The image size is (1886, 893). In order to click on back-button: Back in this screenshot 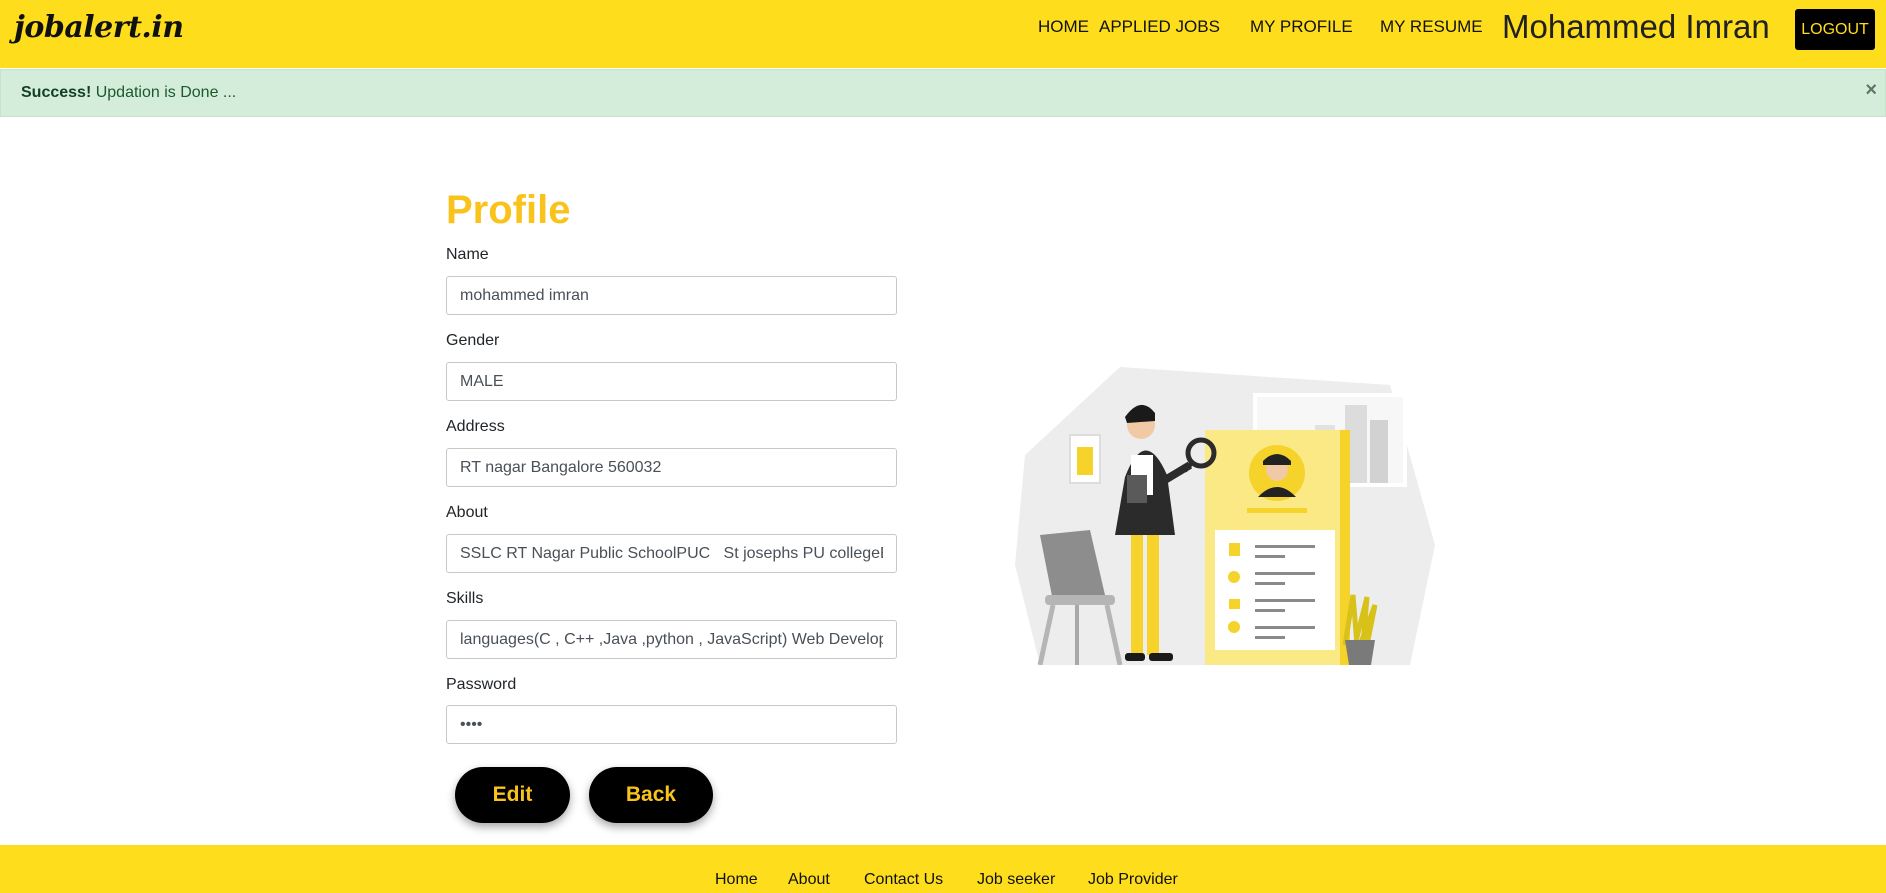, I will do `click(651, 795)`.